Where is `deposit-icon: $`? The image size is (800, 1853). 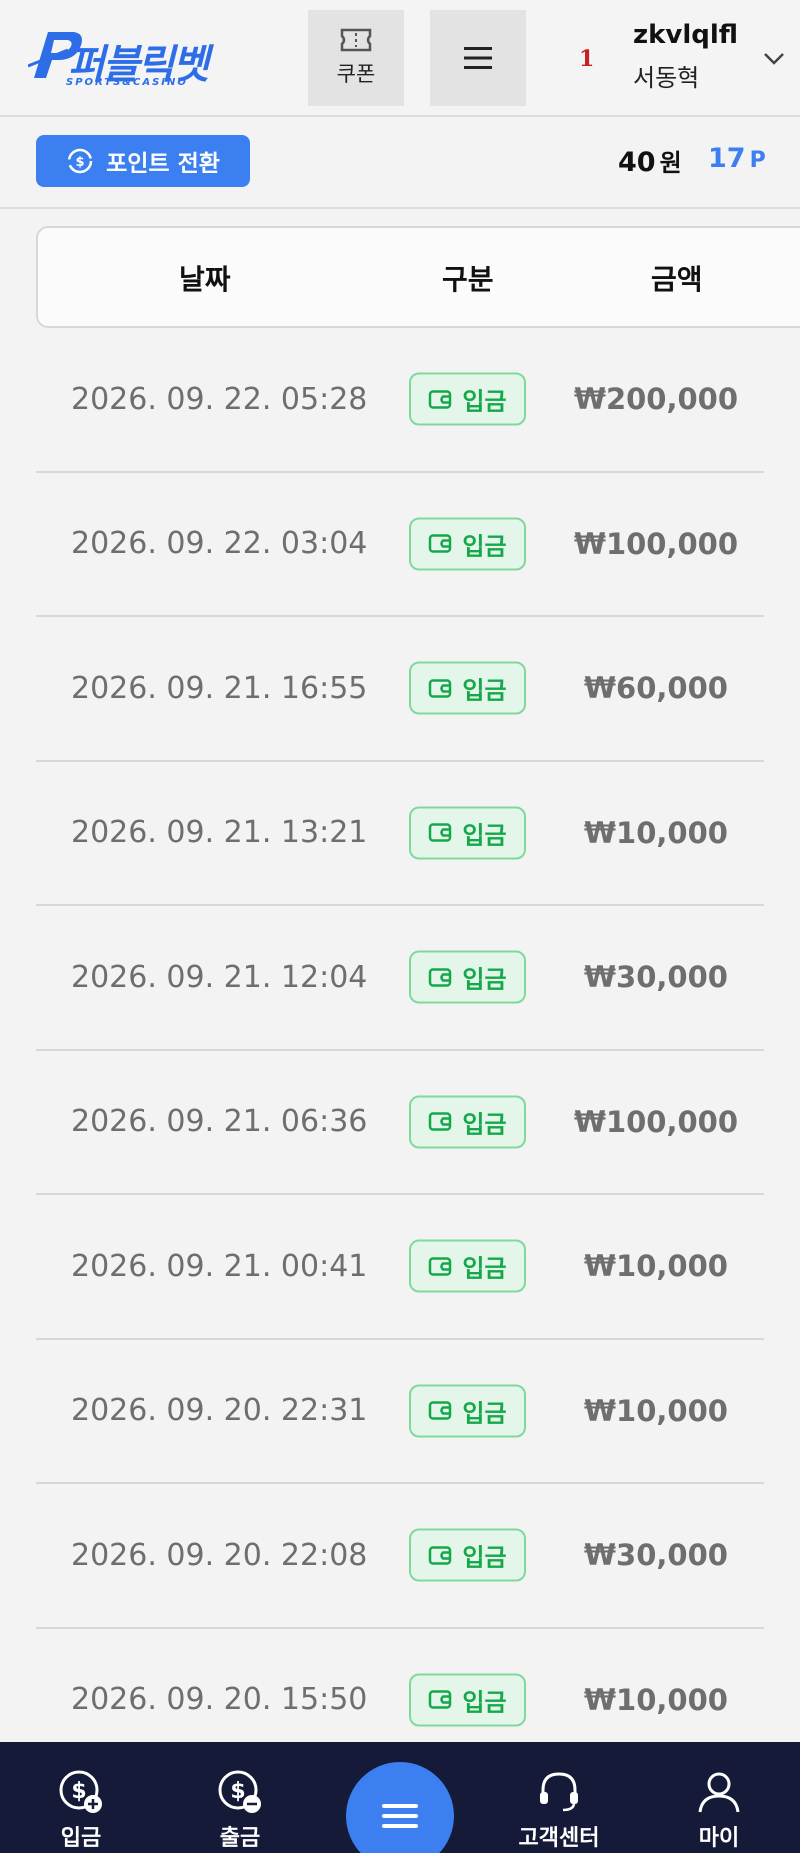 deposit-icon: $ is located at coordinates (80, 1791).